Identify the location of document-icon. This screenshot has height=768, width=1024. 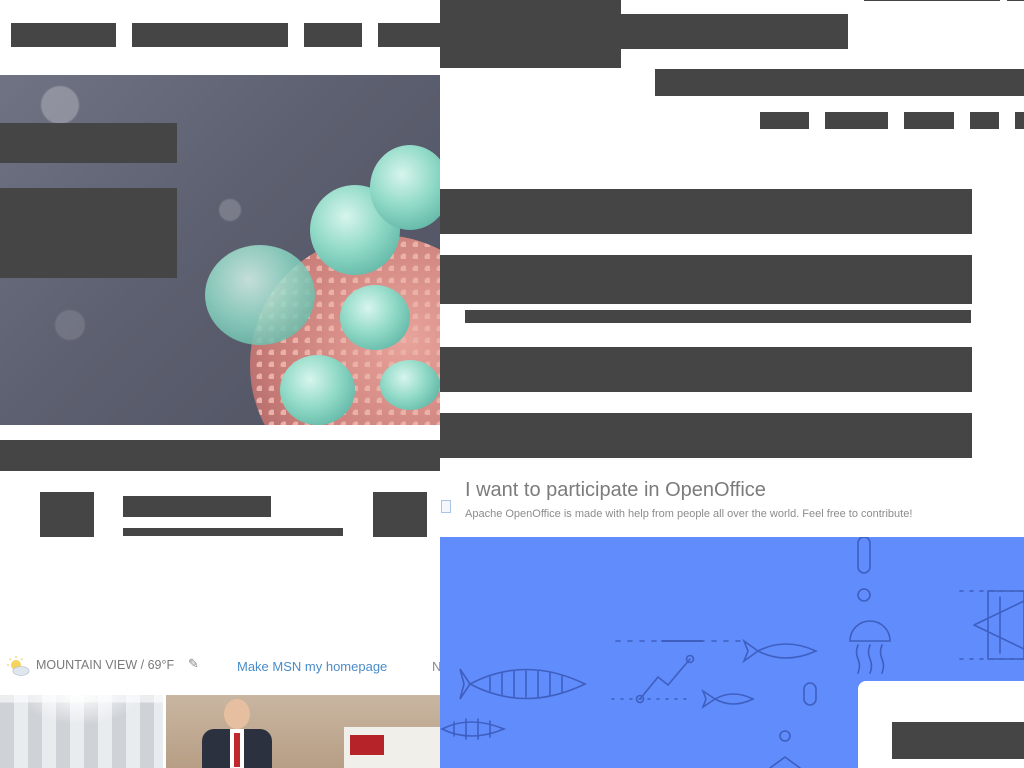
(446, 506).